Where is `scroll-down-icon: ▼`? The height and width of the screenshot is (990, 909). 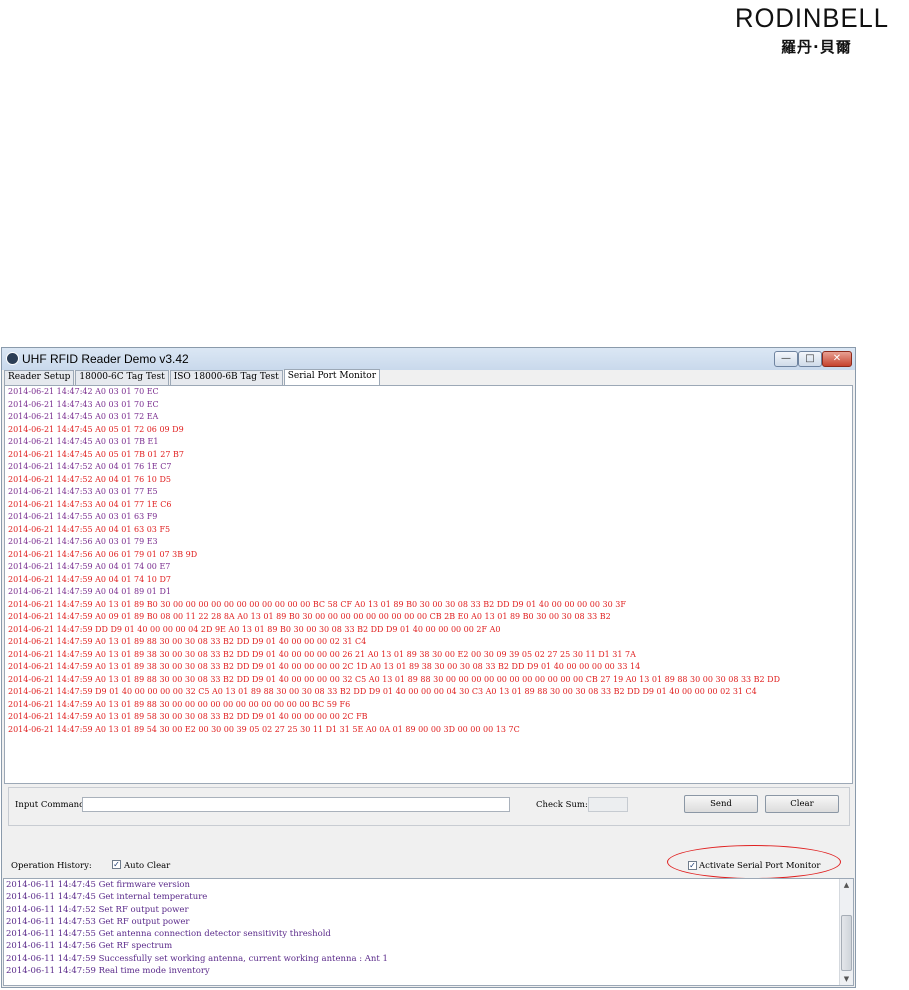 scroll-down-icon: ▼ is located at coordinates (846, 979).